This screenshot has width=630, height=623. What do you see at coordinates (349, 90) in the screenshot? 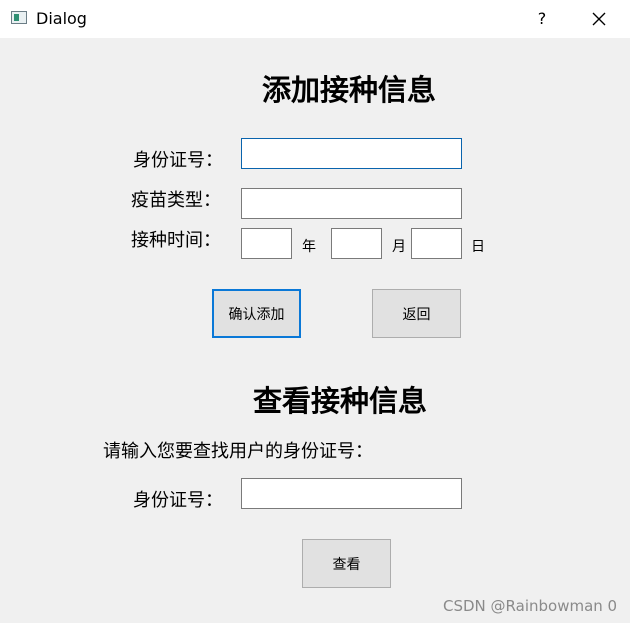
I see `add-heading: 添加接种信息` at bounding box center [349, 90].